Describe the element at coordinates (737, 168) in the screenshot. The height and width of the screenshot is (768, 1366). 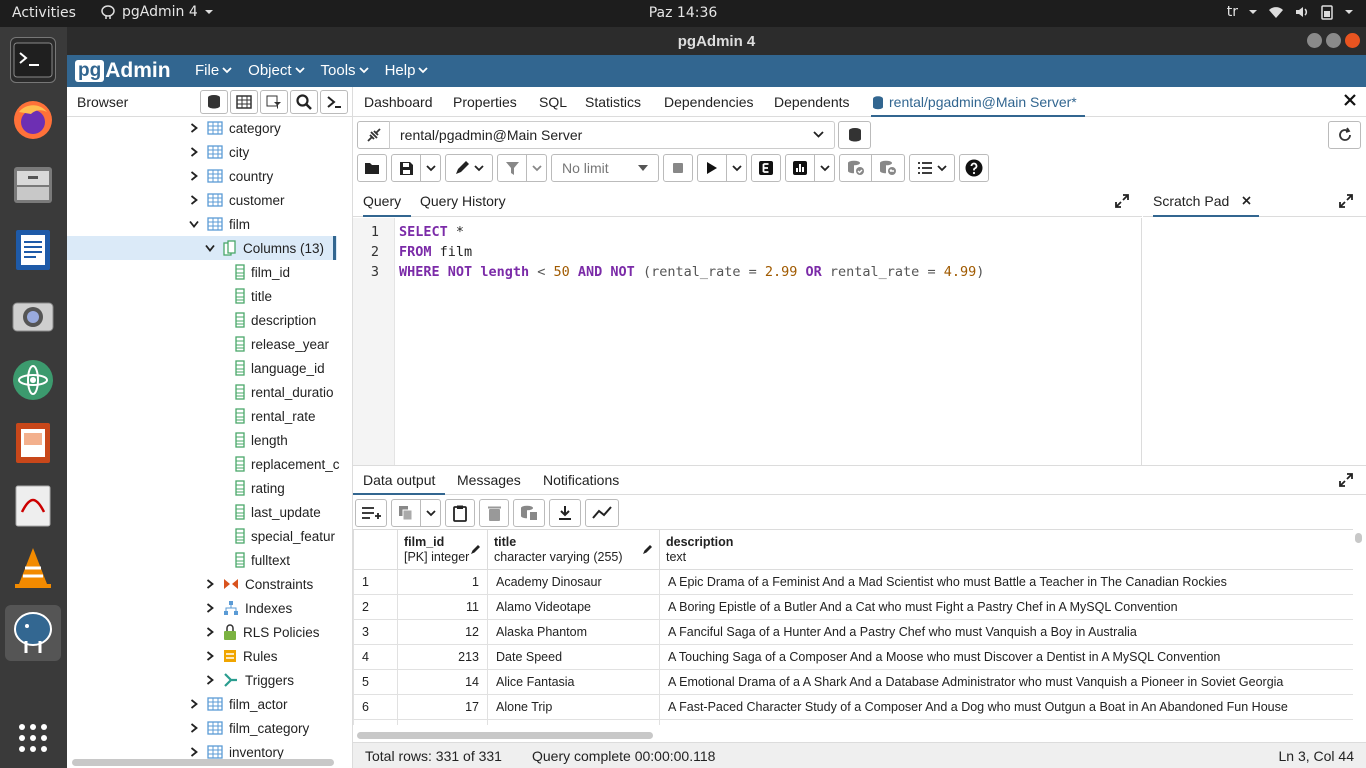
I see `execute-options-dropdown` at that location.